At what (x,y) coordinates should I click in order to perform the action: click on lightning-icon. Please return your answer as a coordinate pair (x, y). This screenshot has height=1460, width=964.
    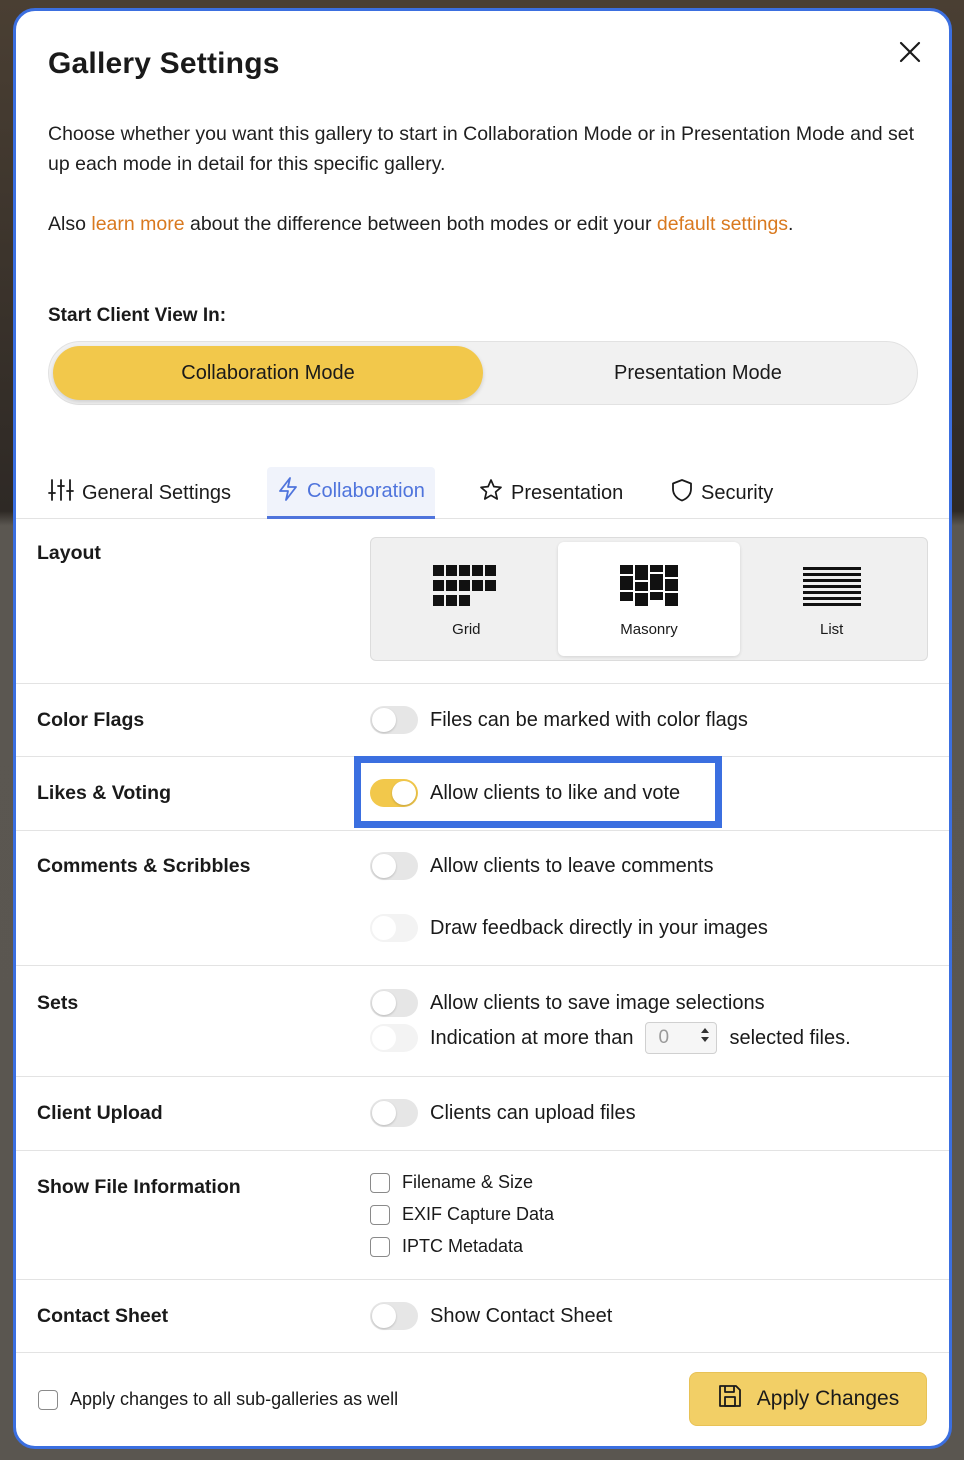
    Looking at the image, I should click on (288, 491).